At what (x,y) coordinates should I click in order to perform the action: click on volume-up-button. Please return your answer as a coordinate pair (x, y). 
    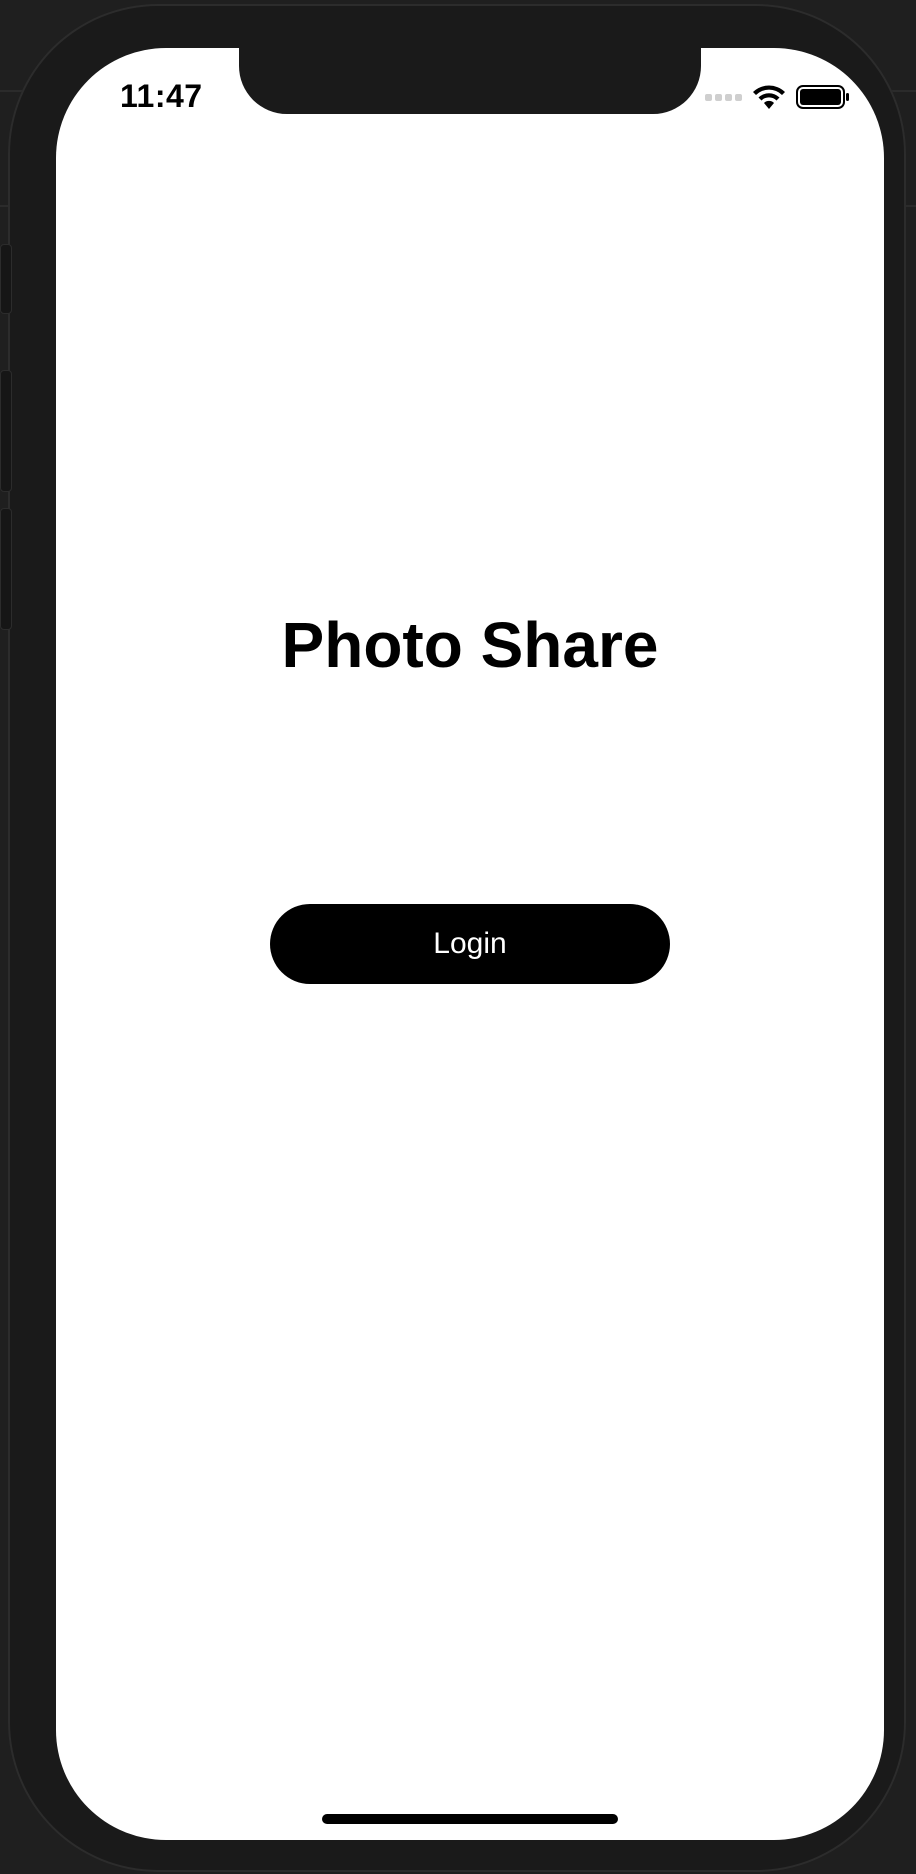
    Looking at the image, I should click on (6, 431).